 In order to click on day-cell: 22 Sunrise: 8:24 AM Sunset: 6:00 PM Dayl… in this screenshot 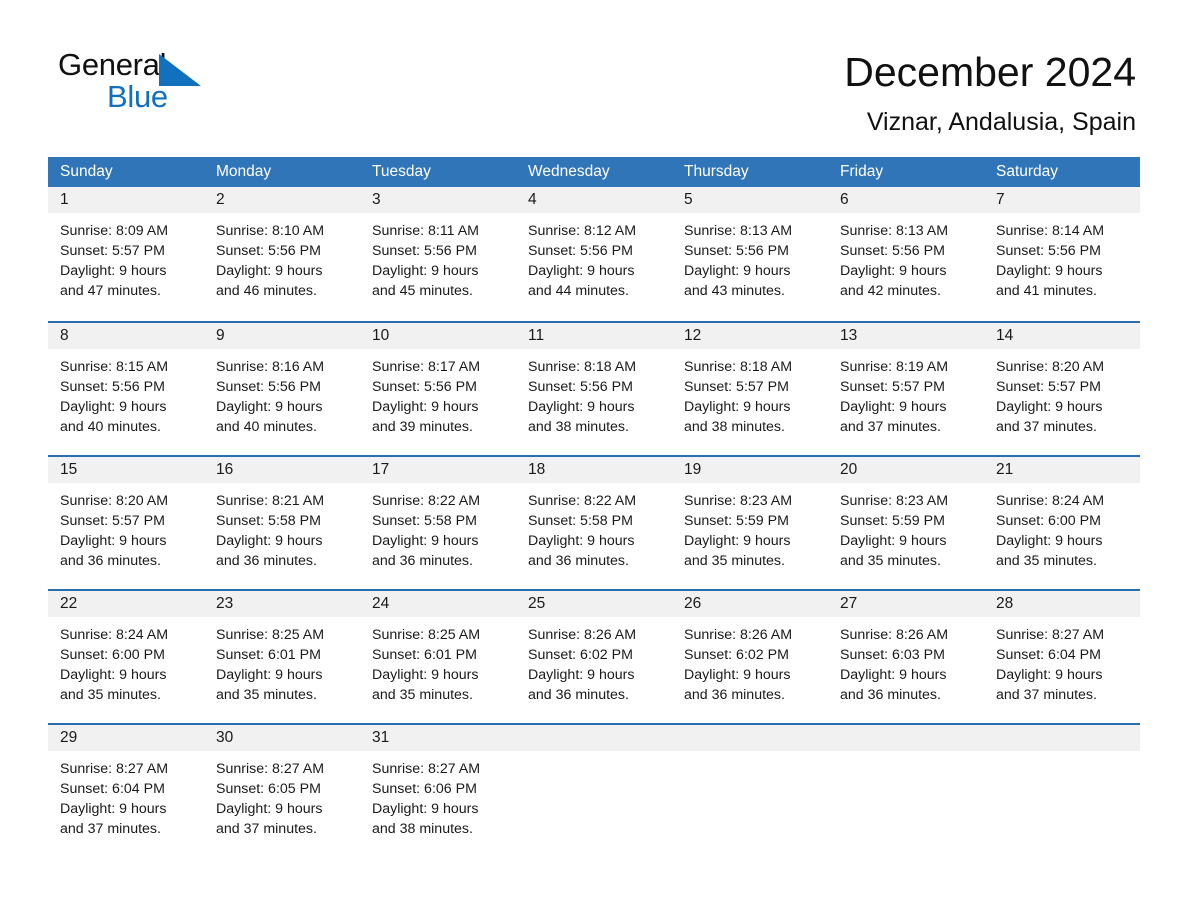, I will do `click(126, 650)`.